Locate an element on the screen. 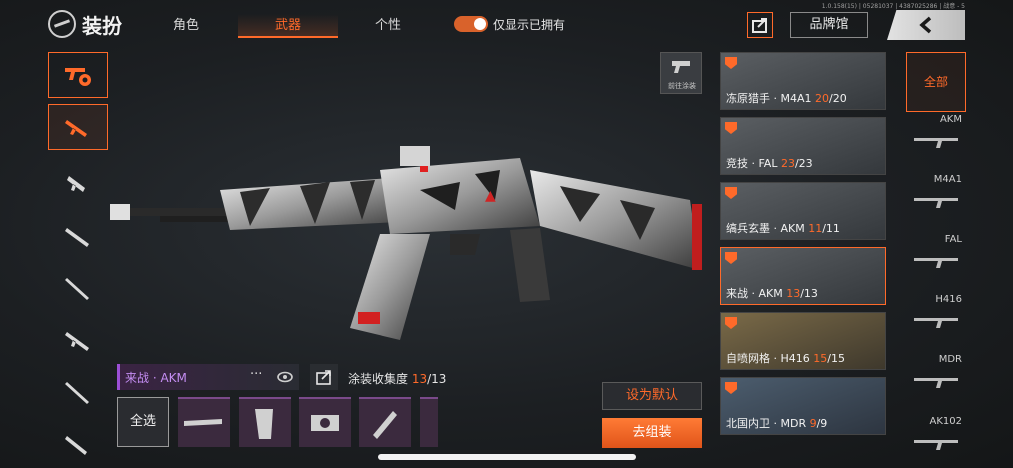 The width and height of the screenshot is (1013, 468). owned-only-label: 仅显示已拥有 is located at coordinates (529, 25).